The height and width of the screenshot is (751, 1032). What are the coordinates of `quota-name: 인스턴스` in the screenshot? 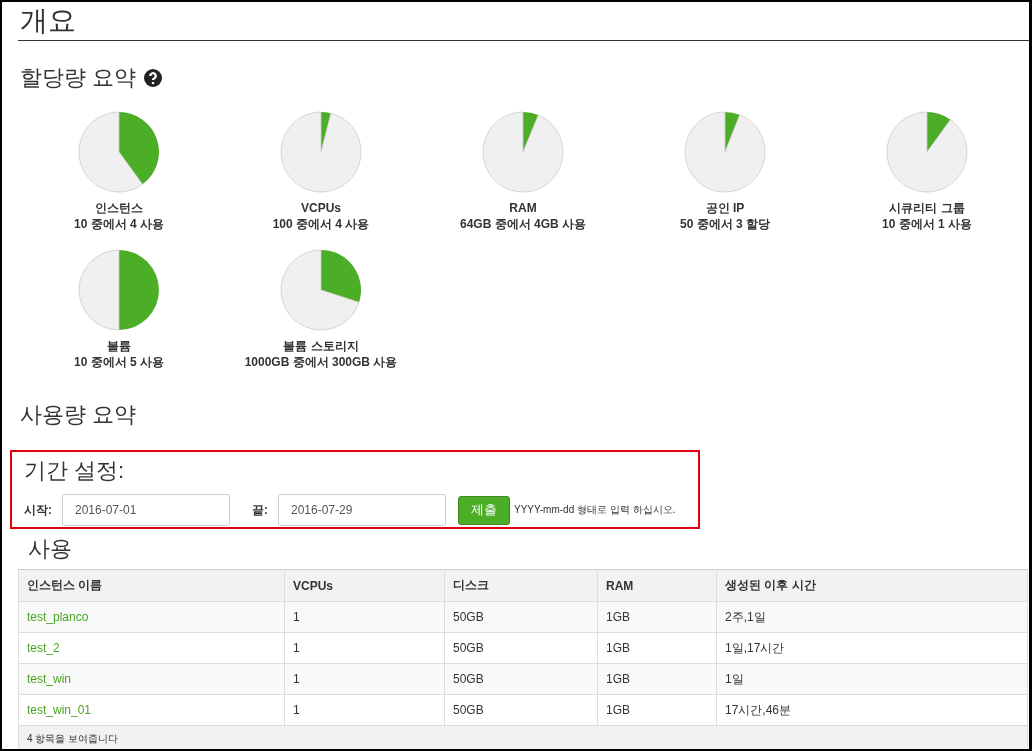 It's located at (119, 208).